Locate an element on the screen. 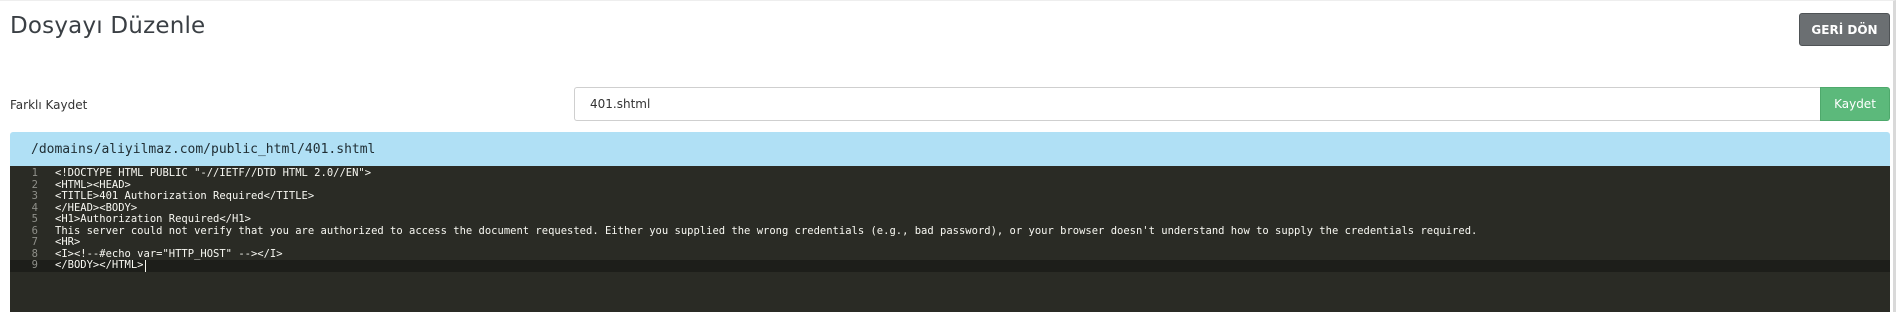 The image size is (1896, 312). page-title: Dosyayı Düzenle is located at coordinates (108, 26).